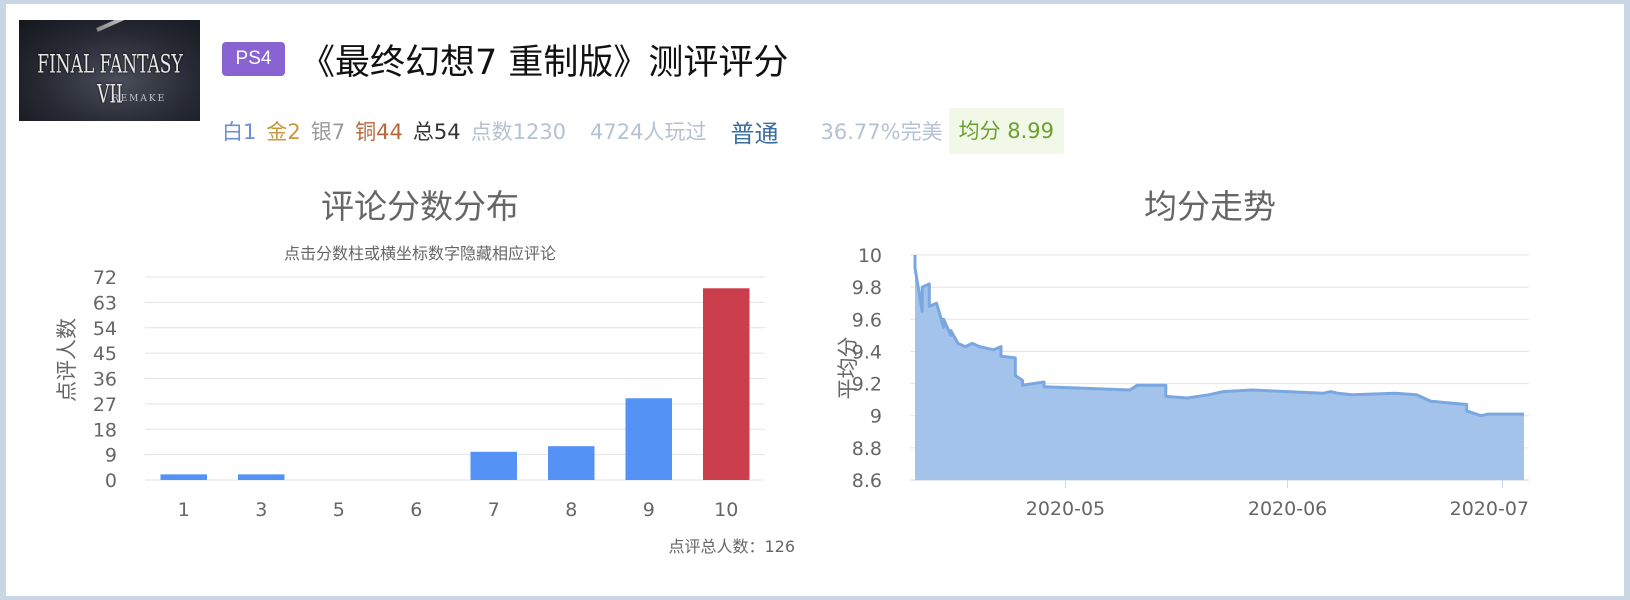 This screenshot has width=1630, height=600. I want to click on bar-chart-xtick-label: 8, so click(571, 510).